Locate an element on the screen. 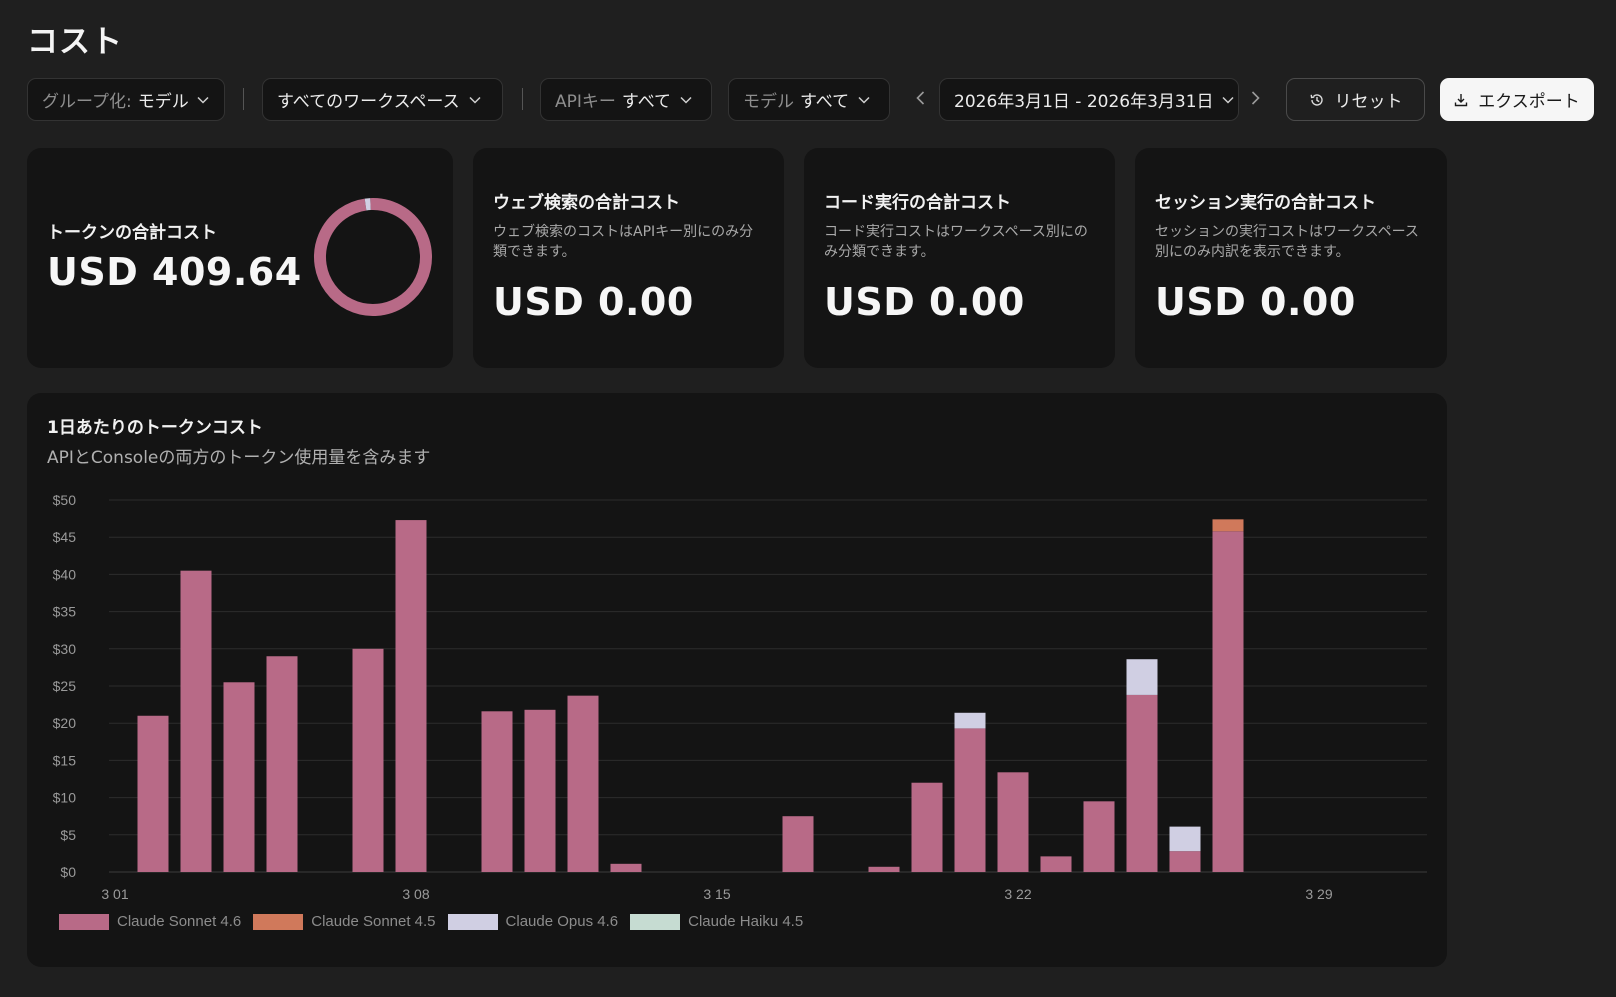 The height and width of the screenshot is (997, 1616). model-value: すべて is located at coordinates (825, 102).